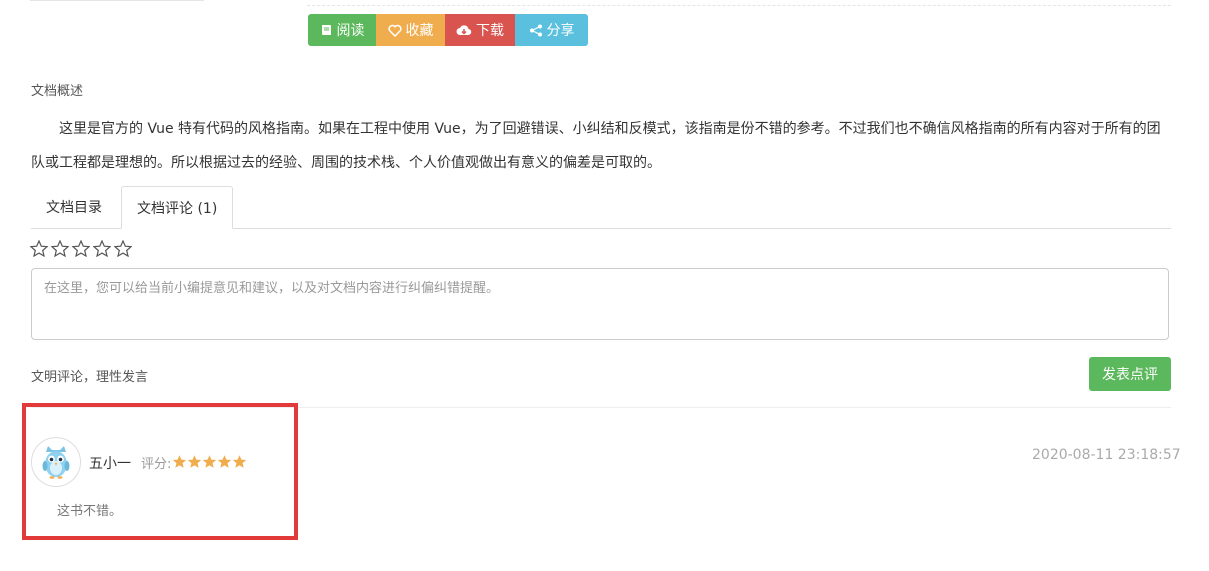 The image size is (1209, 571). What do you see at coordinates (739, 5) in the screenshot?
I see `top-divider-right` at bounding box center [739, 5].